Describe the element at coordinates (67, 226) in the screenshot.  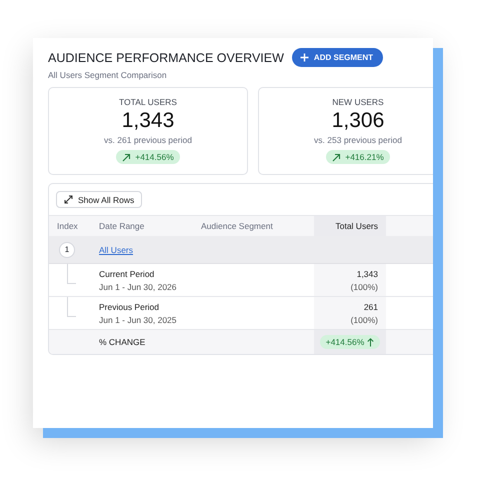
I see `column-header: Index` at that location.